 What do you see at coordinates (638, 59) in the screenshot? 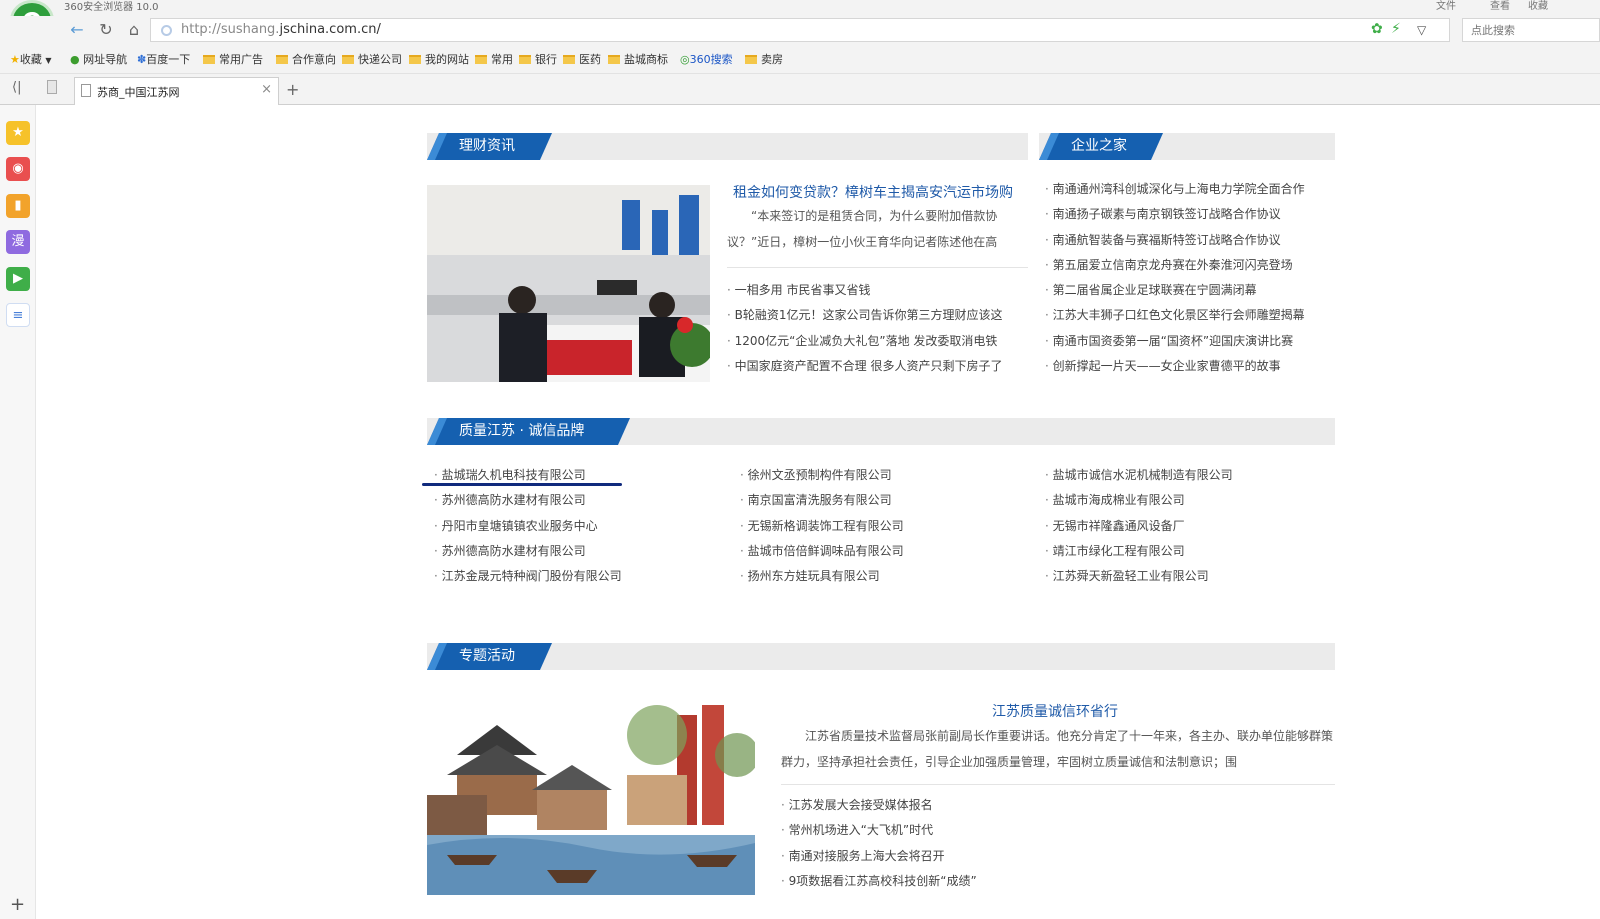
I see `bookmark-folder-trademark: 盐城商标` at bounding box center [638, 59].